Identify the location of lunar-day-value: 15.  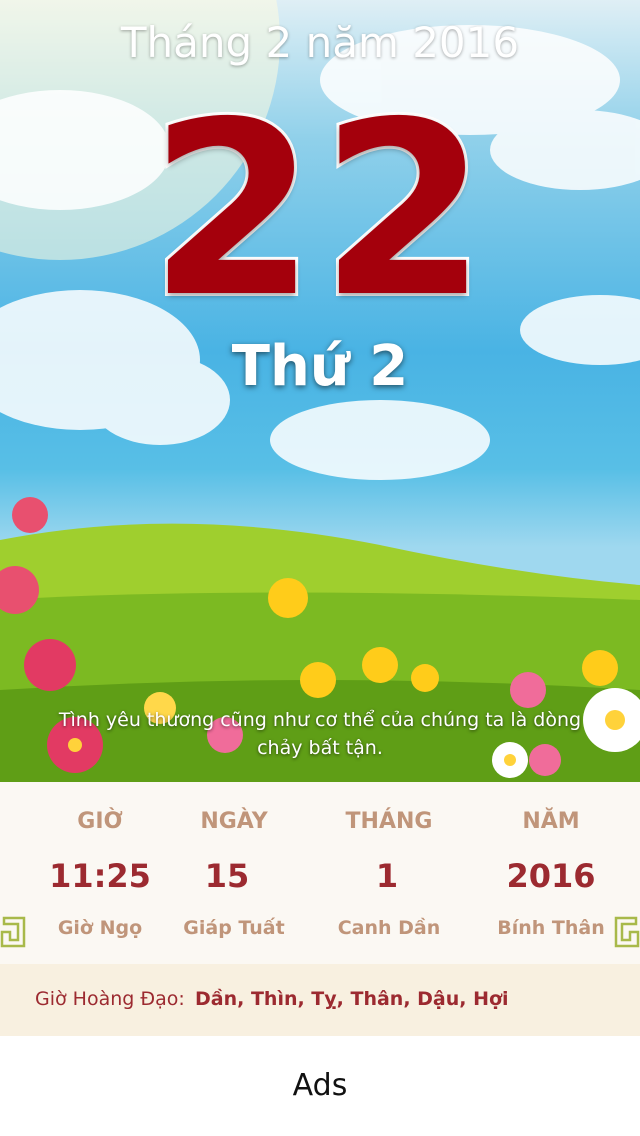
(227, 876).